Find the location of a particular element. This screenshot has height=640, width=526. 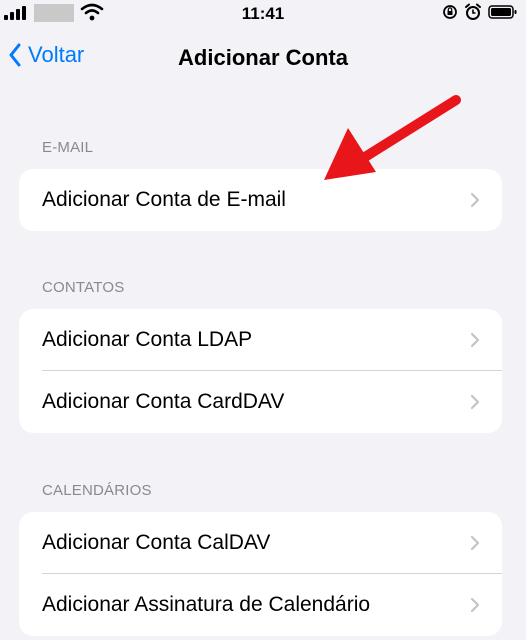

row-add-ldap-account: Adicionar Conta LDAP is located at coordinates (260, 340).